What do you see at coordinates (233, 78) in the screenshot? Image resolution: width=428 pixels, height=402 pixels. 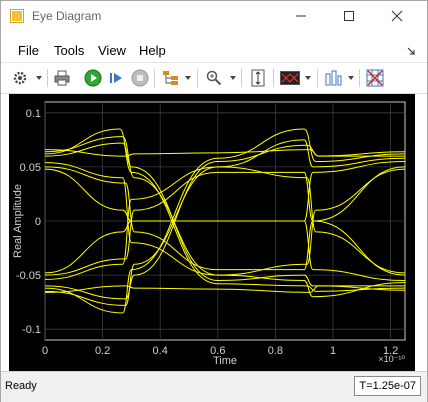 I see `zoom-dropdown-icon` at bounding box center [233, 78].